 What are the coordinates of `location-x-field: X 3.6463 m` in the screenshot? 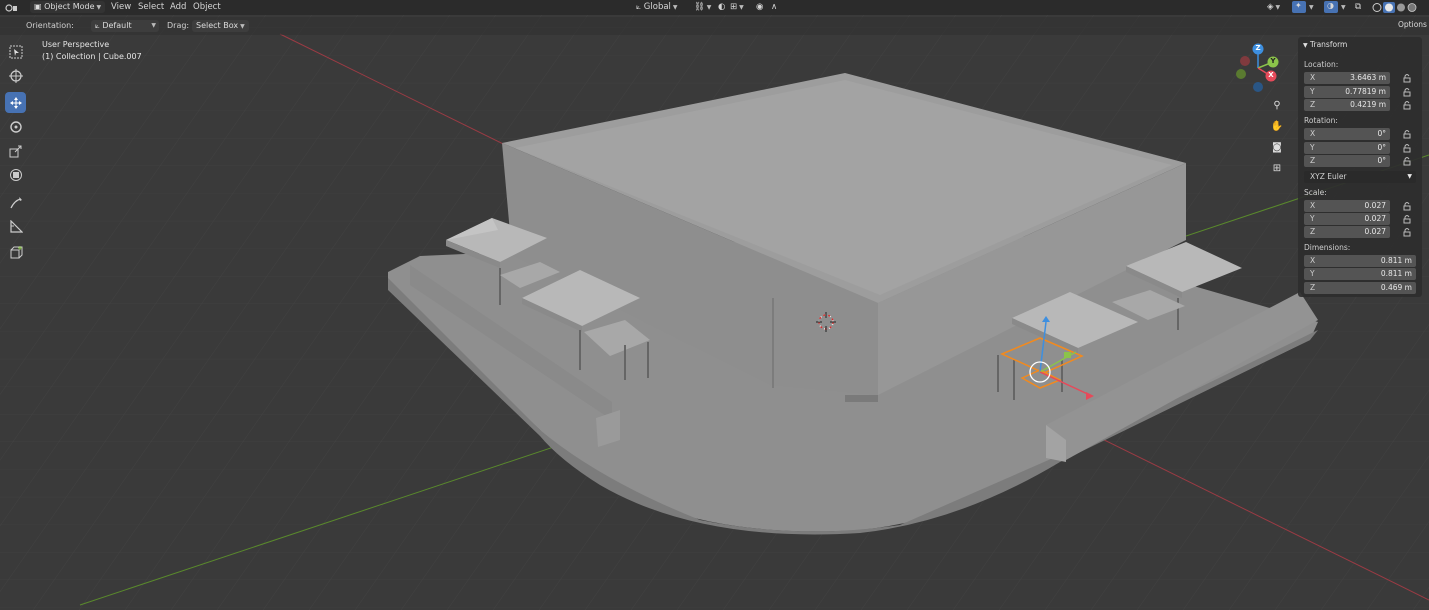 It's located at (1347, 78).